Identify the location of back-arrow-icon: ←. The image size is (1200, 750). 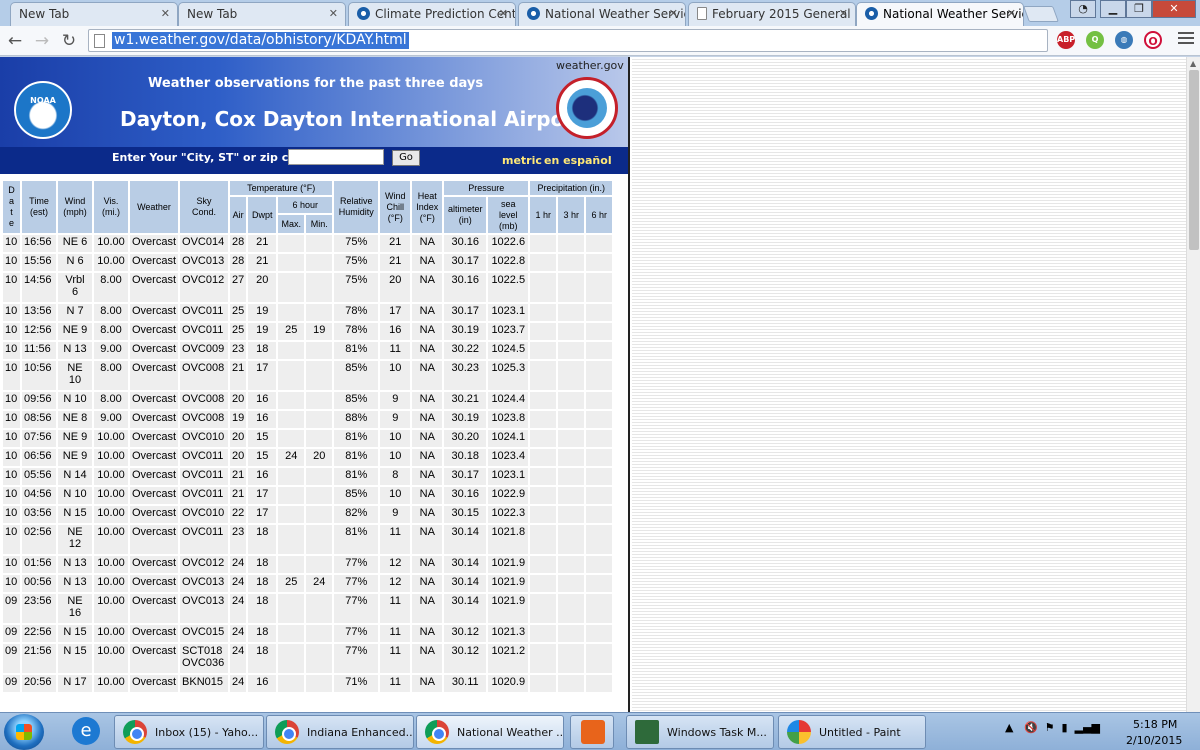
(15, 41).